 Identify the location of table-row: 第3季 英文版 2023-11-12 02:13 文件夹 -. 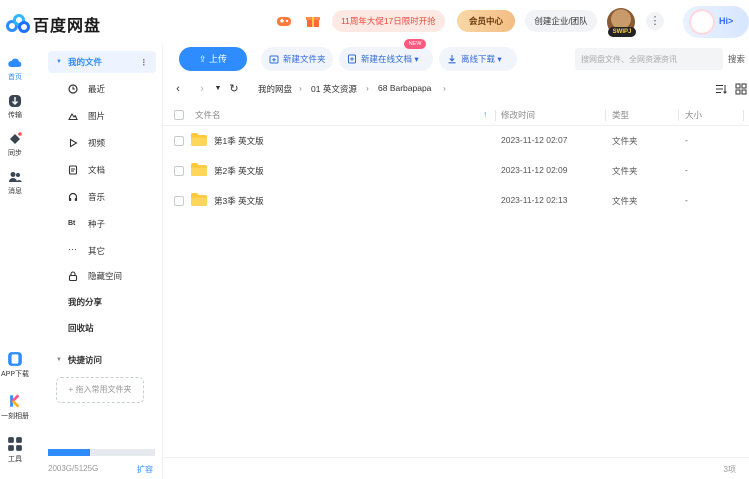
(456, 201).